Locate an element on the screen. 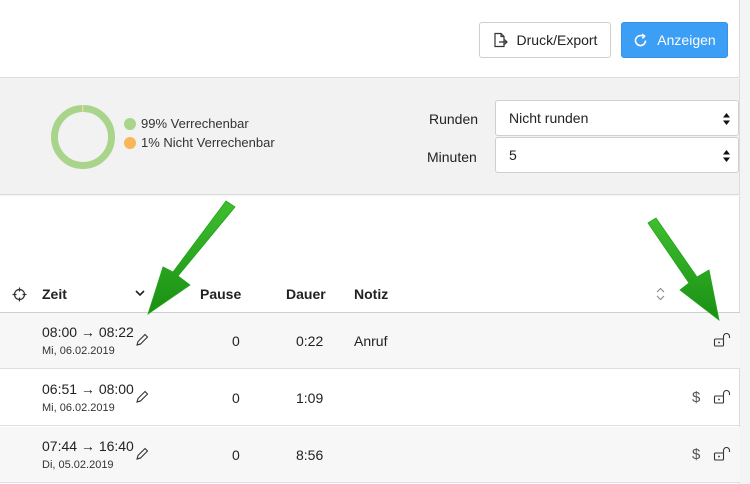  table-row: 06:51 → 08:00 Mi, 06.02.2019 0 1:09 $ is located at coordinates (370, 398).